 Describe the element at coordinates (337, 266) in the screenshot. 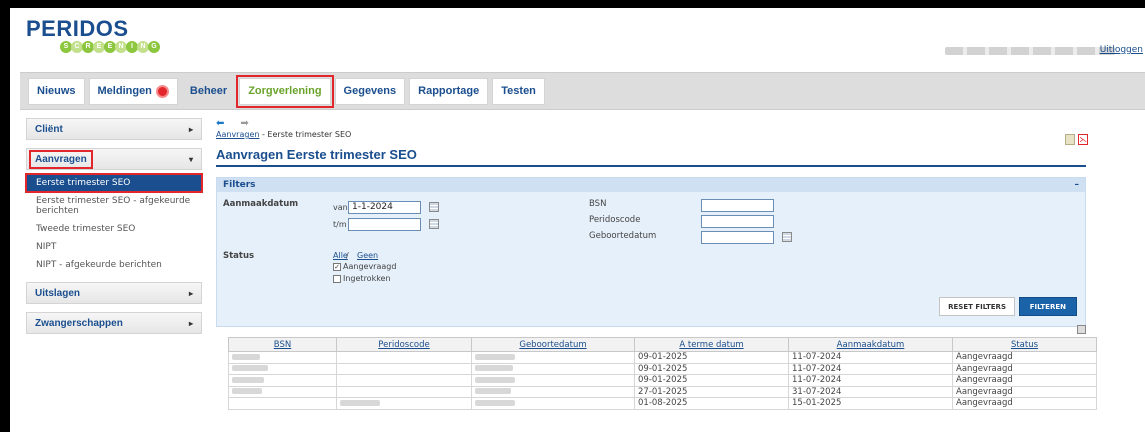

I see `checkbox-checked-icon: ✓` at that location.